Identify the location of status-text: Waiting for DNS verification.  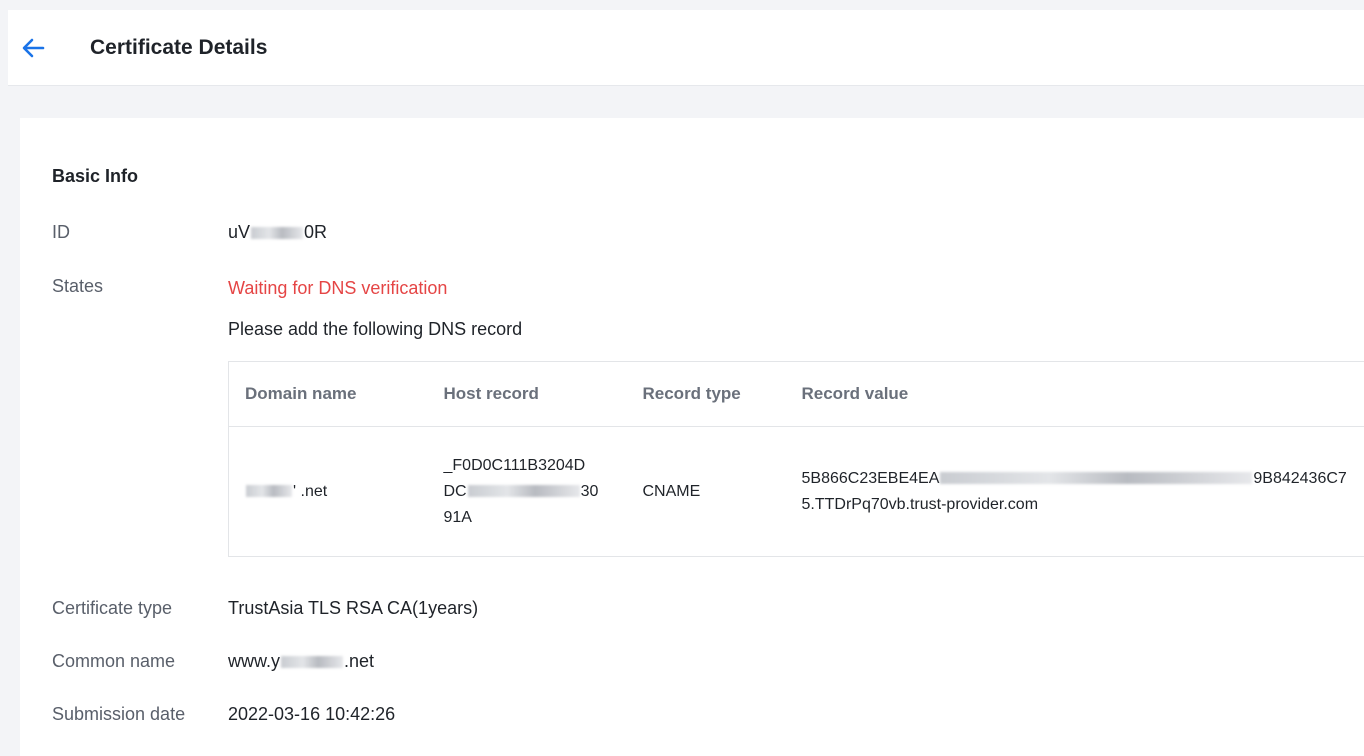
(338, 288).